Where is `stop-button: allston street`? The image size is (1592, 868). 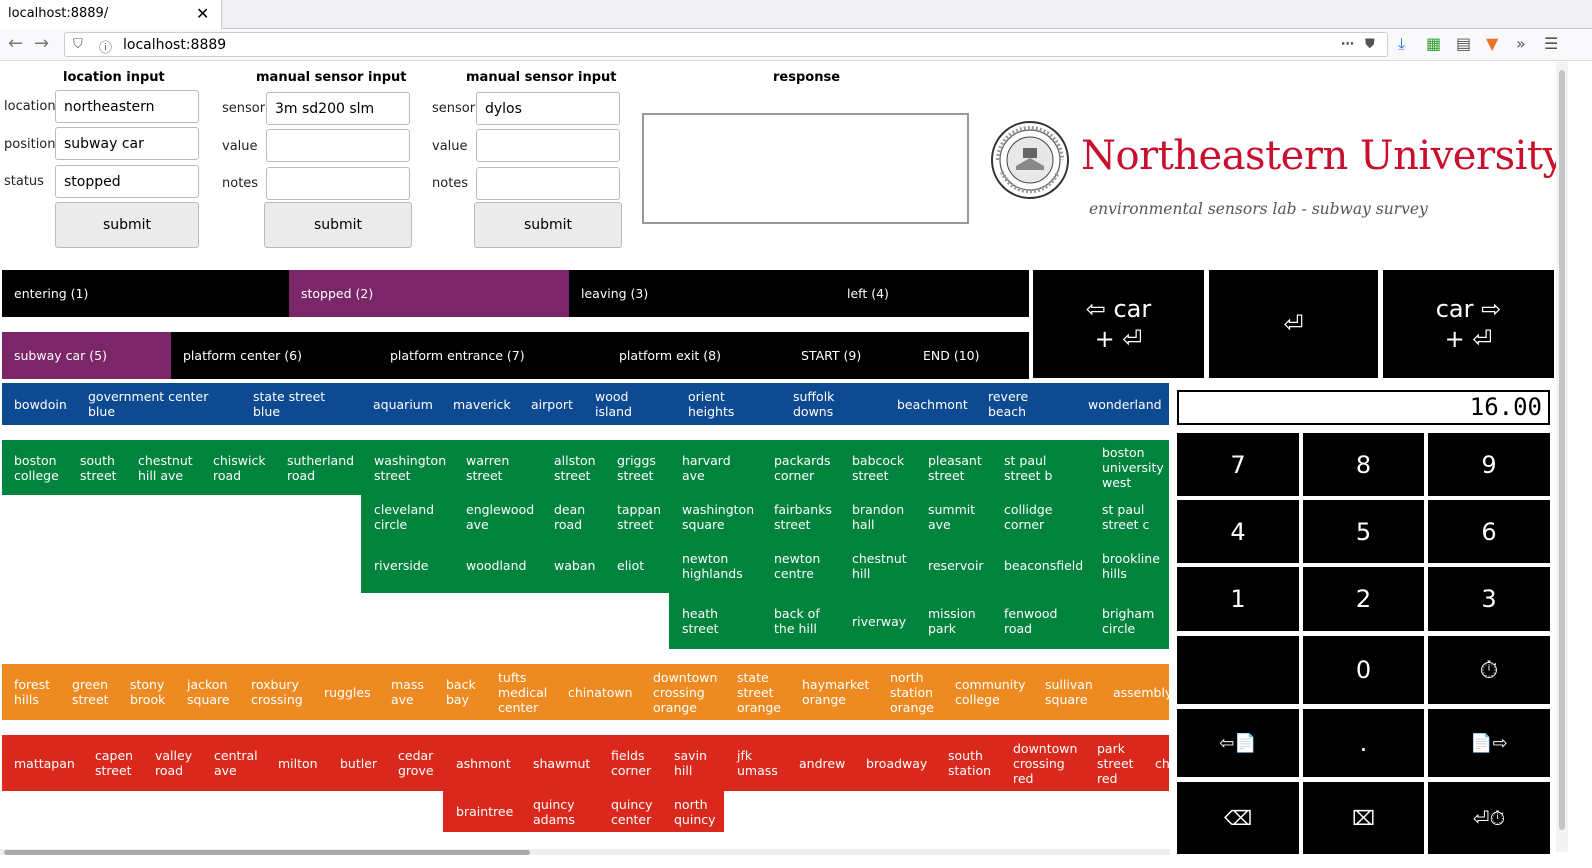 stop-button: allston street is located at coordinates (575, 467).